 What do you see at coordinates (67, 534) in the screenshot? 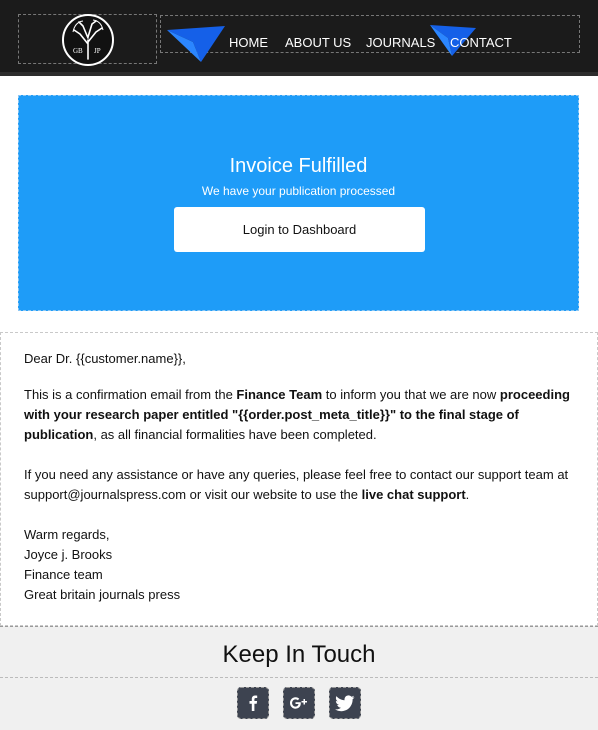
I see `sign-regards: Warm regards,` at bounding box center [67, 534].